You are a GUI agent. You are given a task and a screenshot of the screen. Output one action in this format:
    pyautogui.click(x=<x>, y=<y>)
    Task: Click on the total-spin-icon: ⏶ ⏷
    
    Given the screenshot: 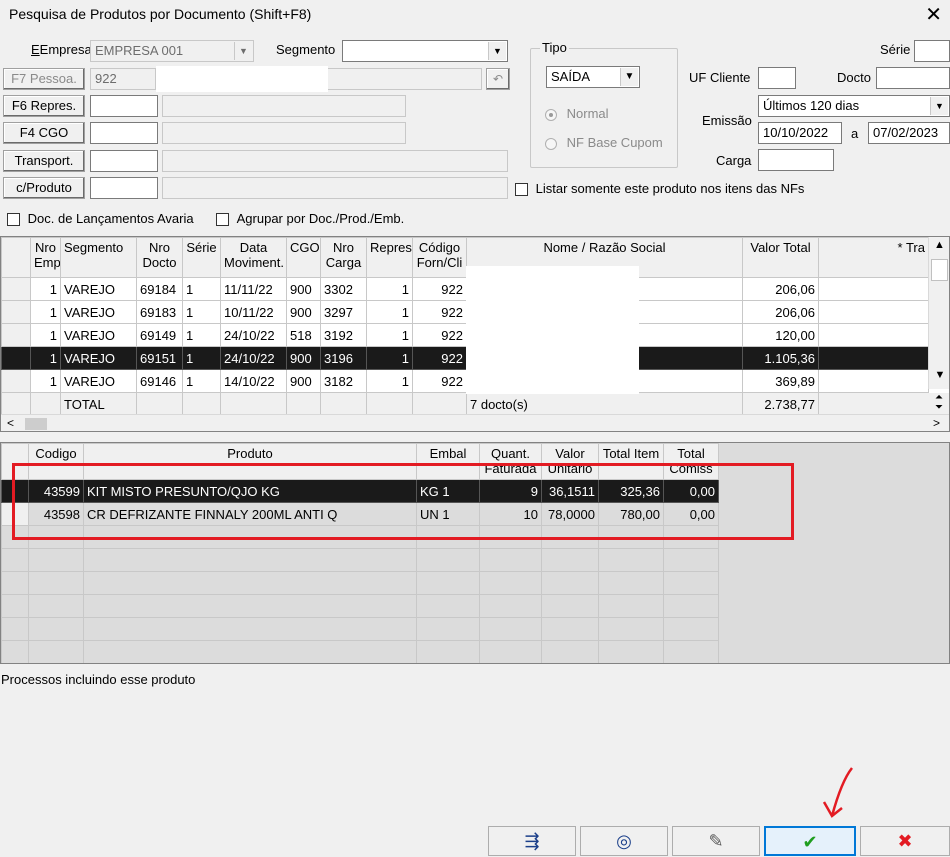 What is the action you would take?
    pyautogui.click(x=938, y=404)
    